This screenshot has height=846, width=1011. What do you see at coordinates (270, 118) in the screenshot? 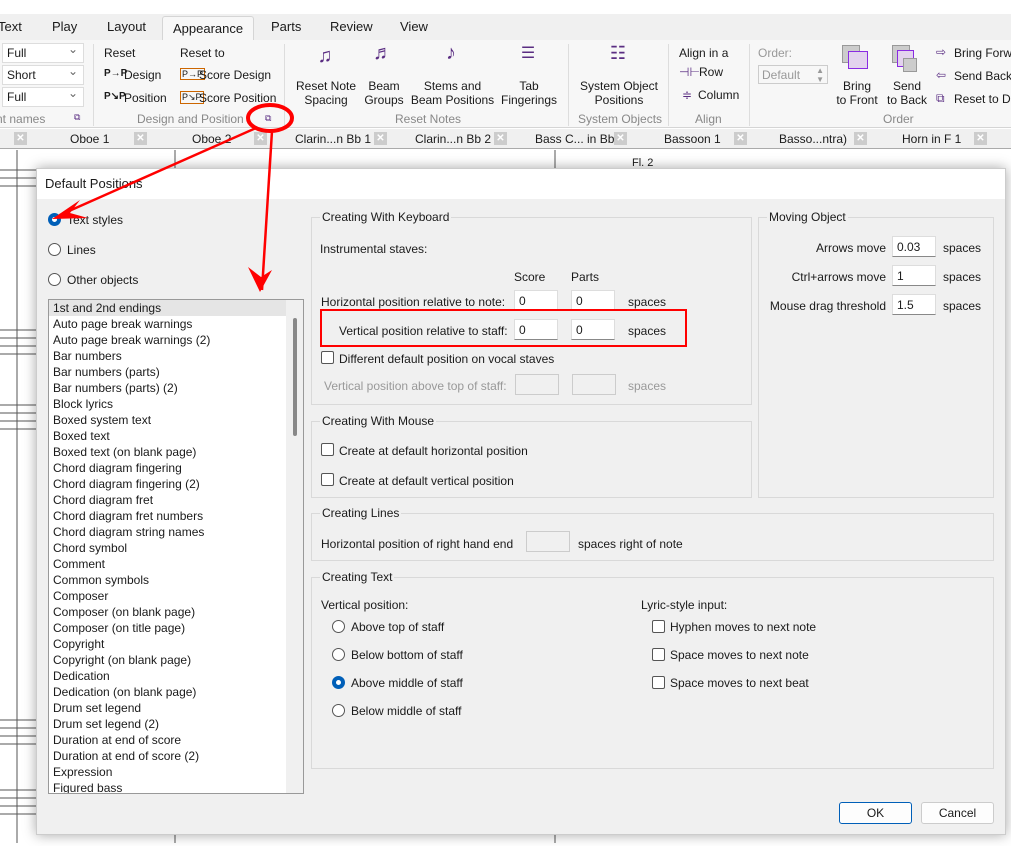
I see `highlight-circle` at bounding box center [270, 118].